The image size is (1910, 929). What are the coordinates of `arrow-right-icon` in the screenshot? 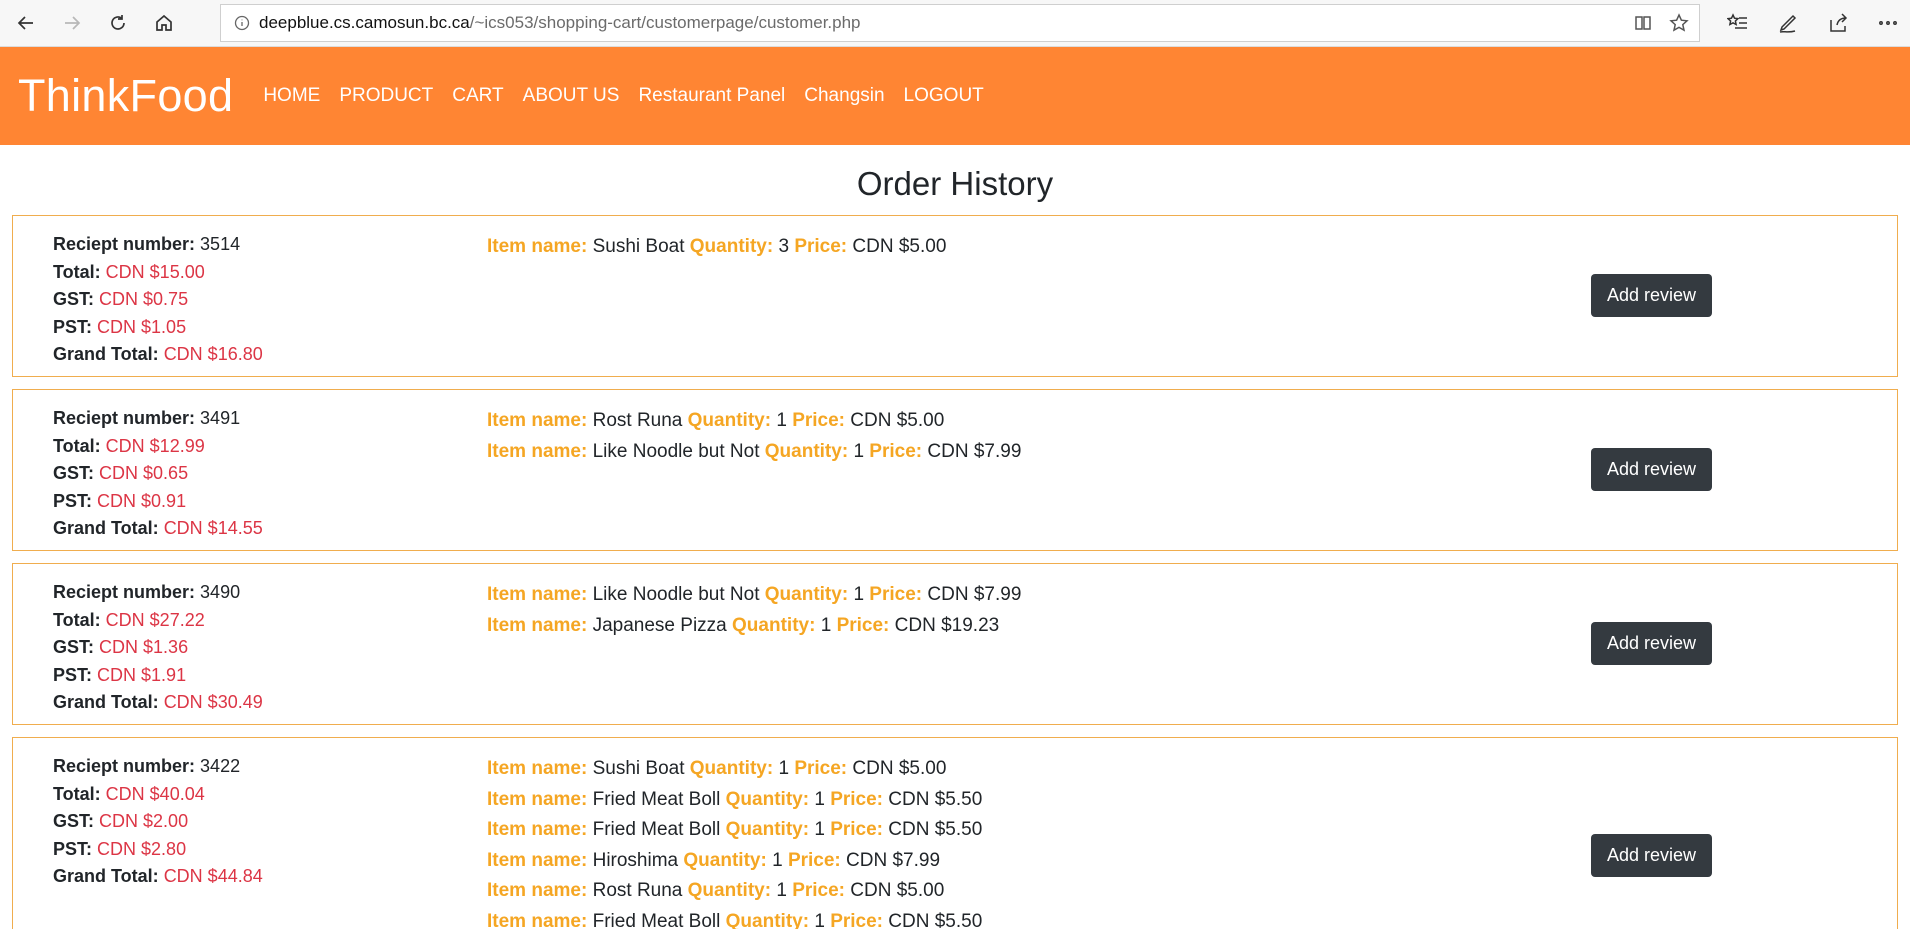 It's located at (73, 23).